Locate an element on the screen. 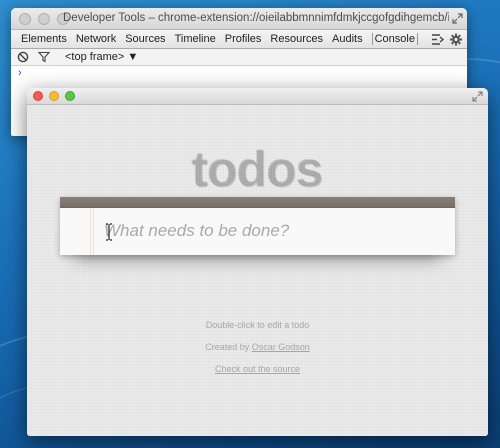  todo-card is located at coordinates (257, 226).